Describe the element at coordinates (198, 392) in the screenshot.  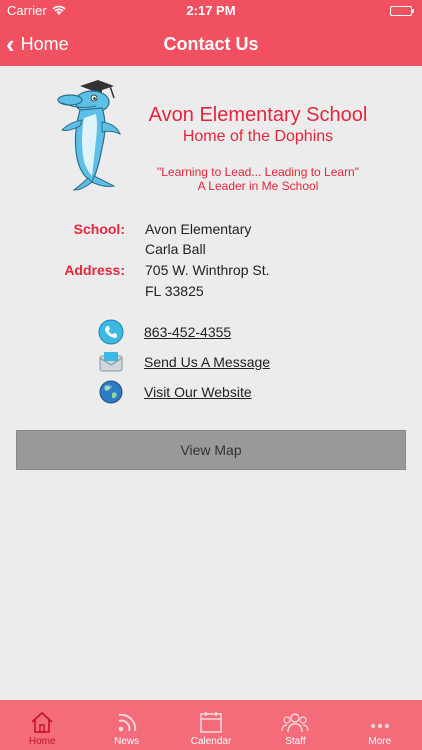
I see `visit-website-link: Visit Our Website` at that location.